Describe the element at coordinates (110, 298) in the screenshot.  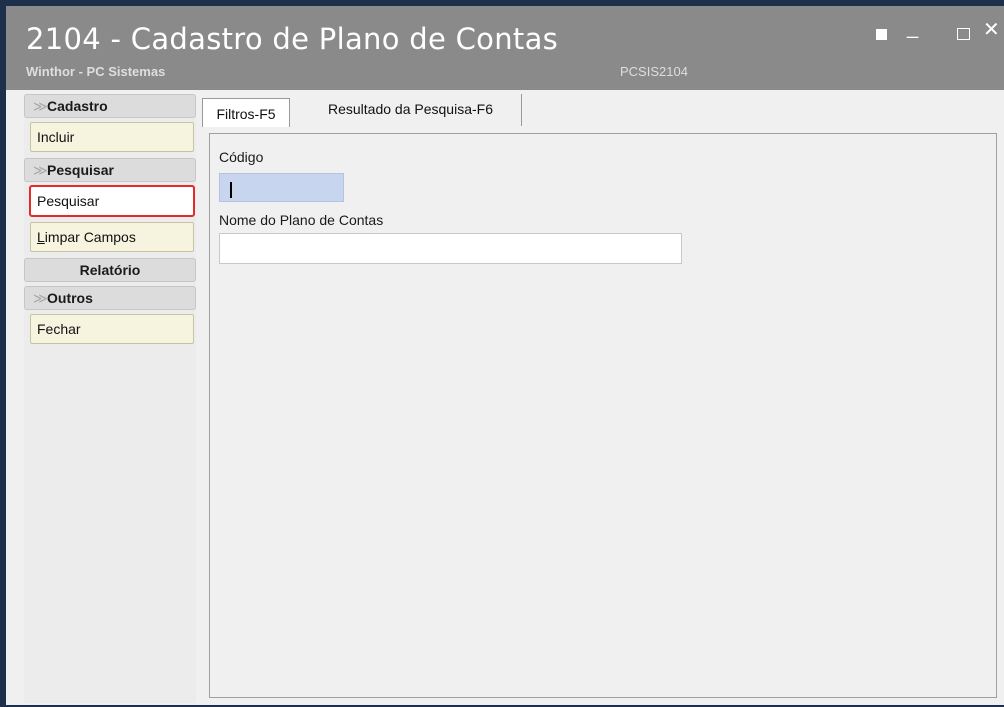
I see `section-outros: ≫ Outros` at that location.